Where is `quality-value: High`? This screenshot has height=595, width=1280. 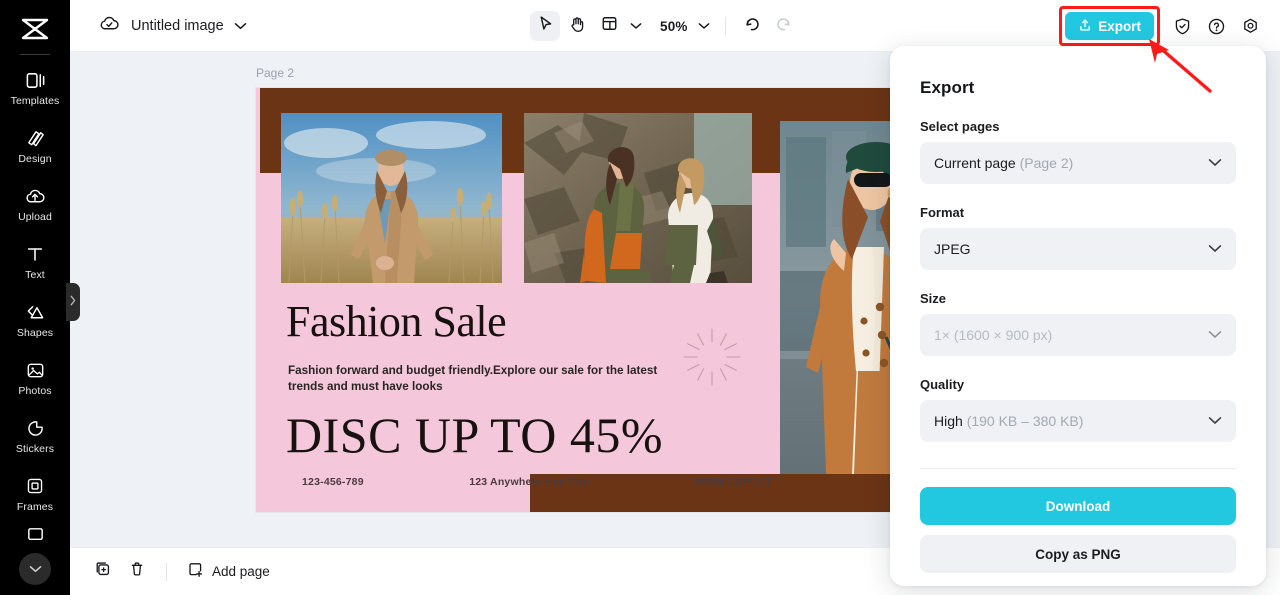
quality-value: High is located at coordinates (948, 421).